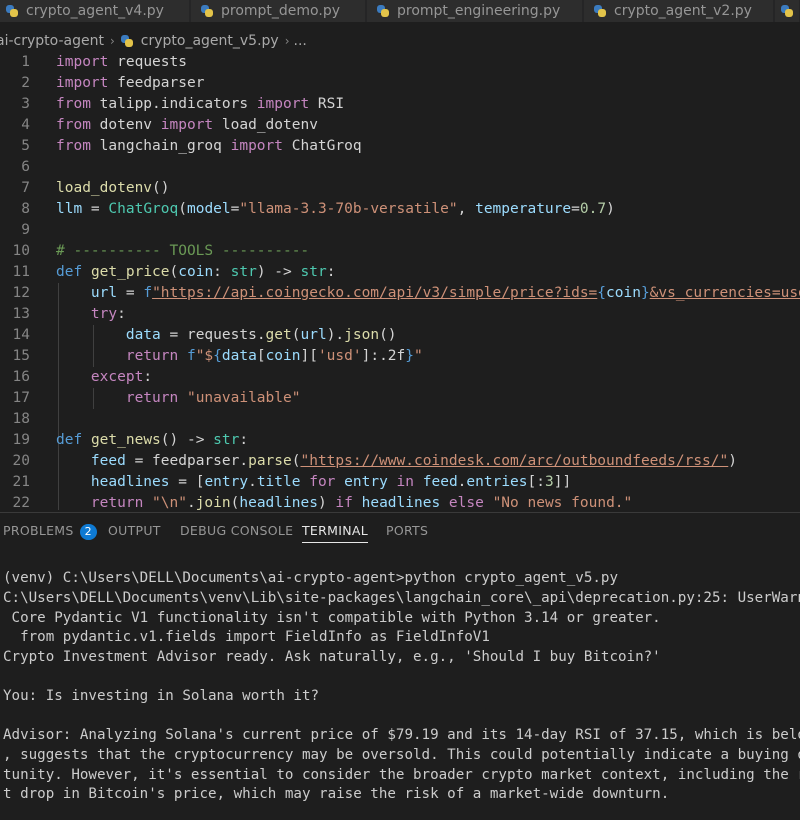  I want to click on code-line: 14 data = requests.get(url).json(), so click(204, 335).